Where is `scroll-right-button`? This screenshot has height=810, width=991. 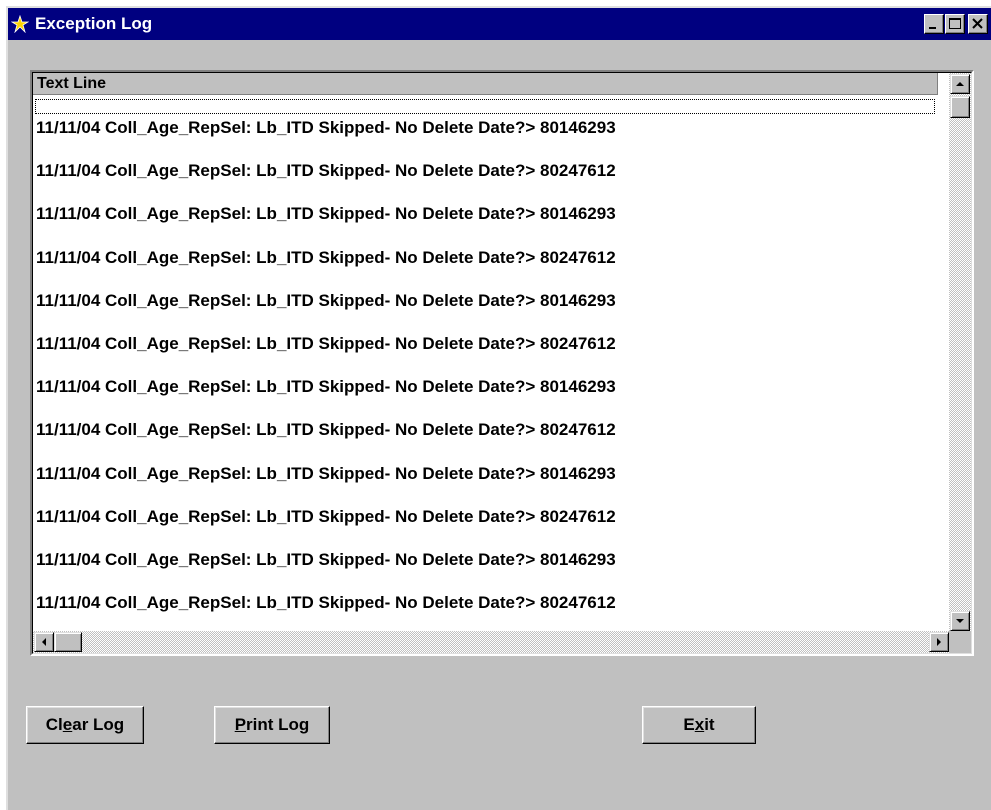 scroll-right-button is located at coordinates (939, 642).